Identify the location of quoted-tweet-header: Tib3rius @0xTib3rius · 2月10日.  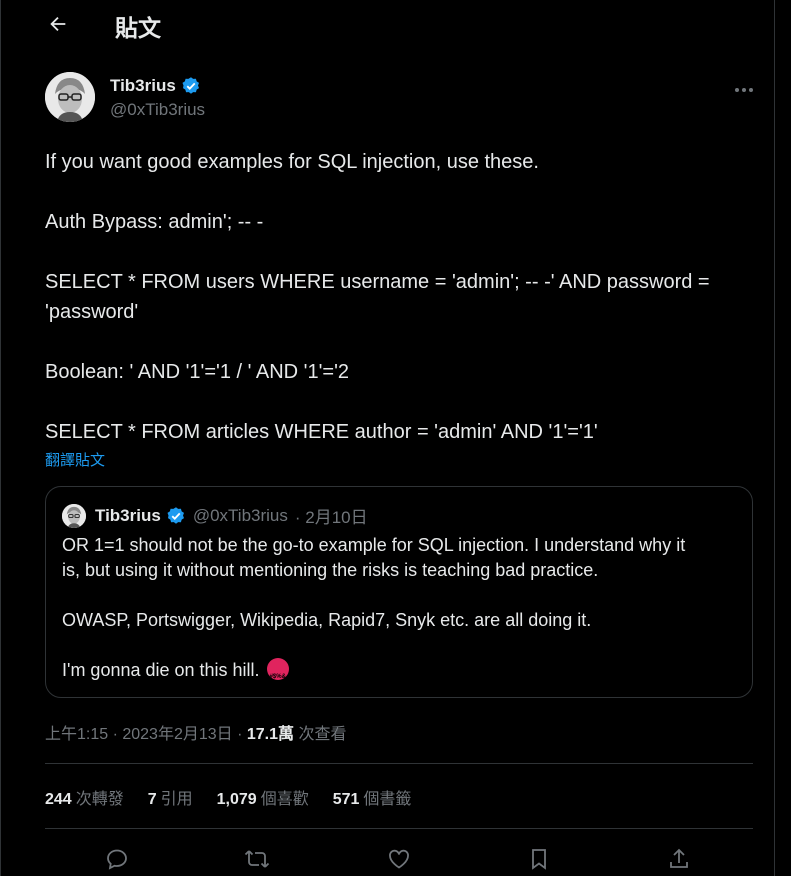
(215, 515).